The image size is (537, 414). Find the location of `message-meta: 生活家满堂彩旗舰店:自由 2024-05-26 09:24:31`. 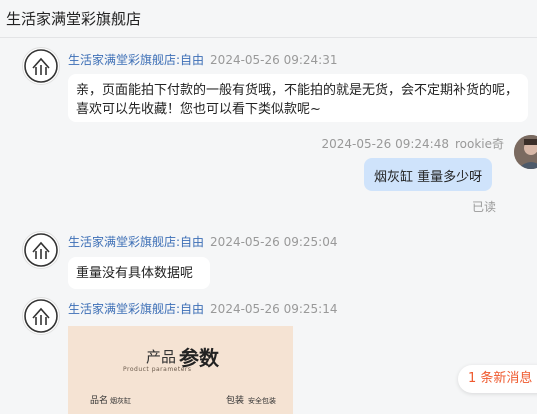

message-meta: 生活家满堂彩旗舰店:自由 2024-05-26 09:24:31 is located at coordinates (203, 59).